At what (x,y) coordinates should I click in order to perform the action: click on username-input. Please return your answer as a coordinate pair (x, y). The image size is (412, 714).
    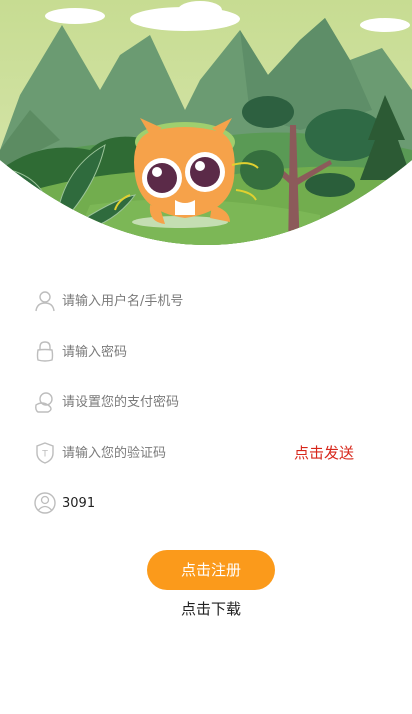
    Looking at the image, I should click on (172, 301).